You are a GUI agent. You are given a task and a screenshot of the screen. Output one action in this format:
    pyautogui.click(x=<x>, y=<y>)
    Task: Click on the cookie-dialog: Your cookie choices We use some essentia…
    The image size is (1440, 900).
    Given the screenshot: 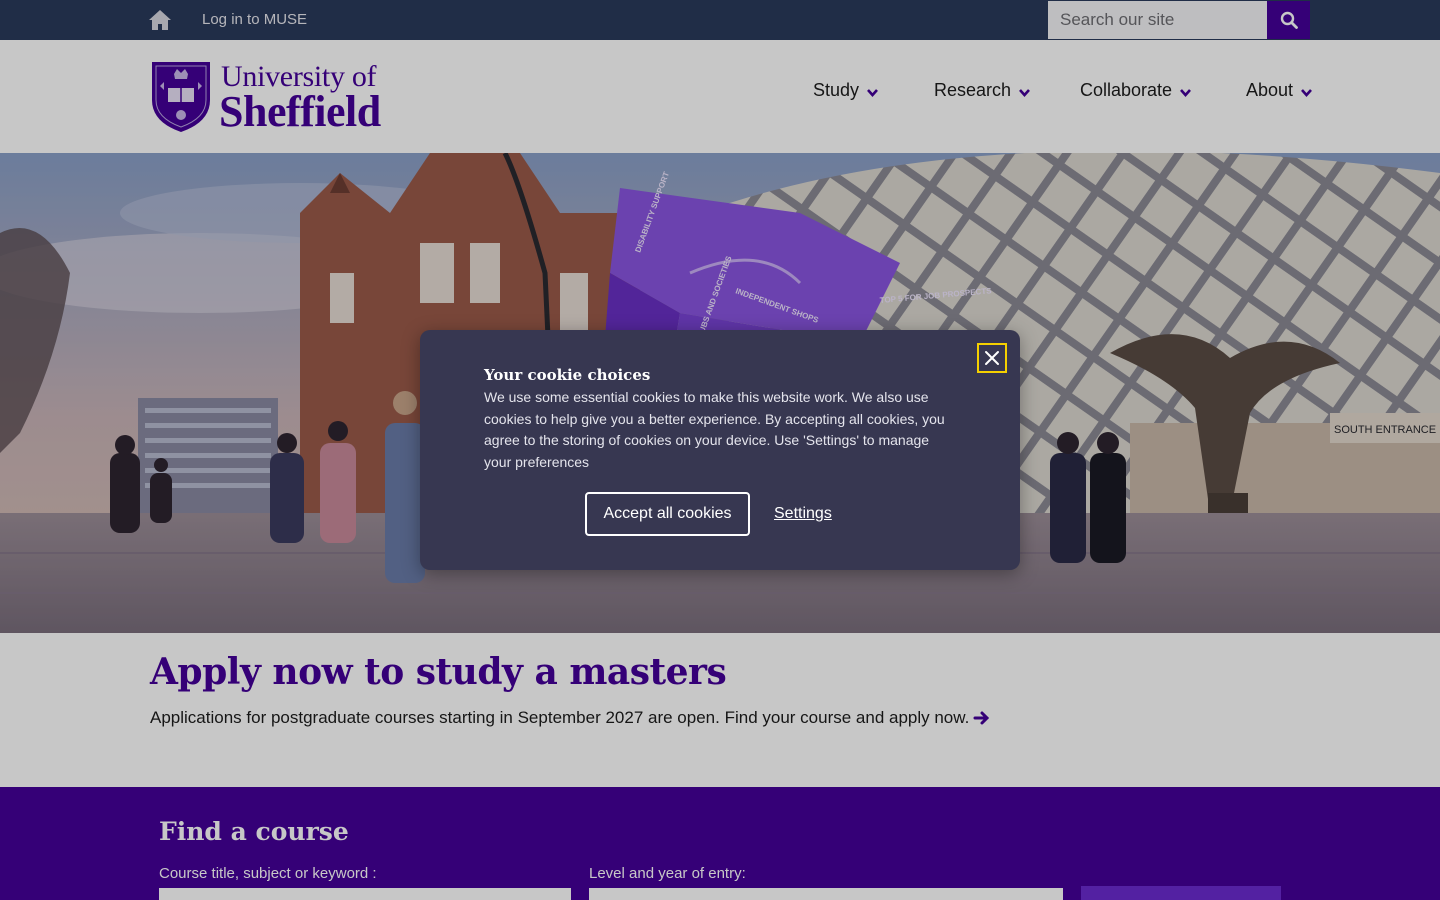 What is the action you would take?
    pyautogui.click(x=720, y=450)
    